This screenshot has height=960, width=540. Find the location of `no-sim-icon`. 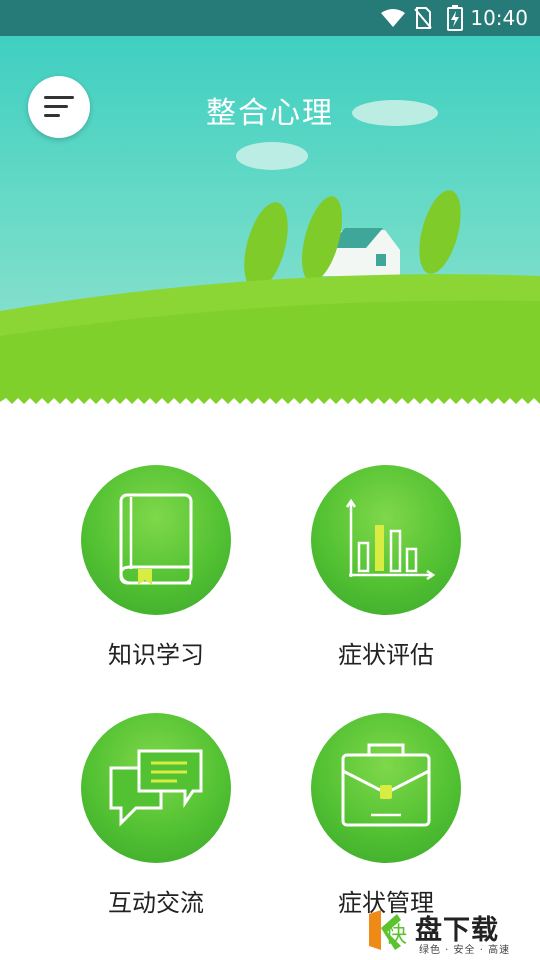

no-sim-icon is located at coordinates (423, 18).